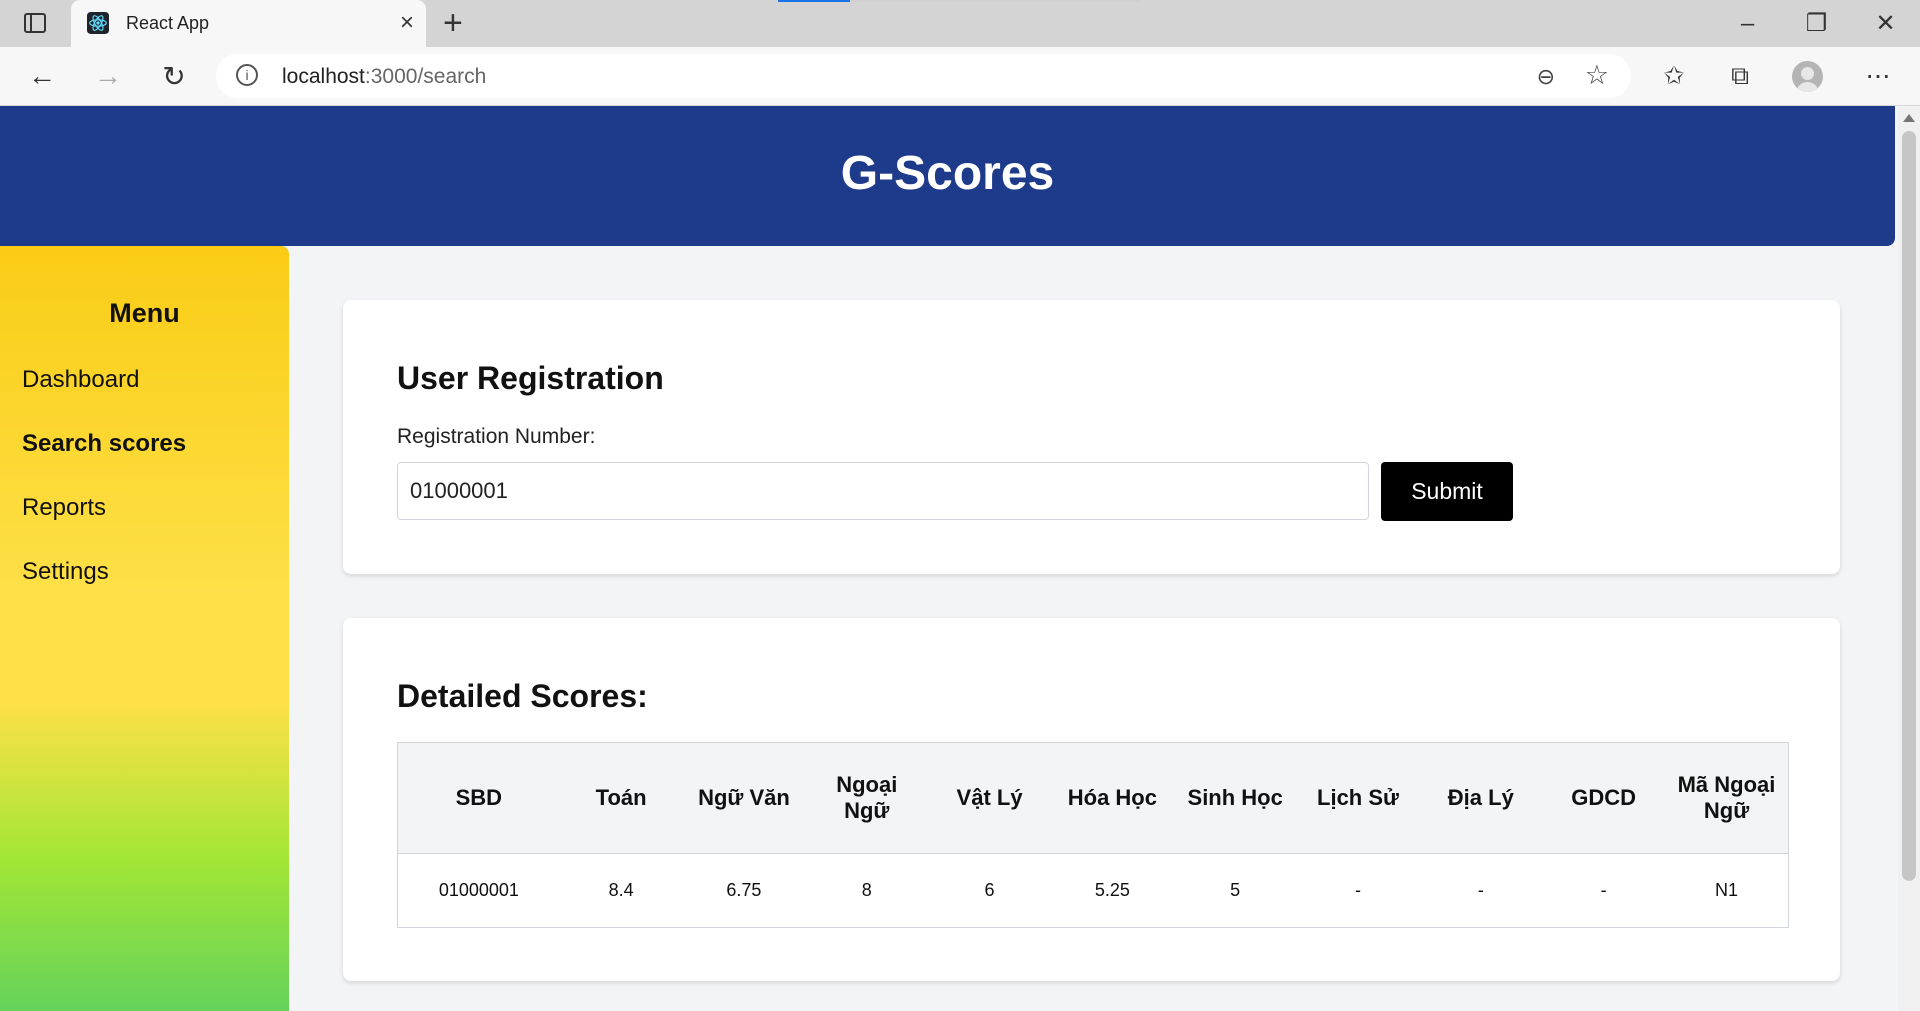  I want to click on table-cell: 5.25, so click(1112, 890).